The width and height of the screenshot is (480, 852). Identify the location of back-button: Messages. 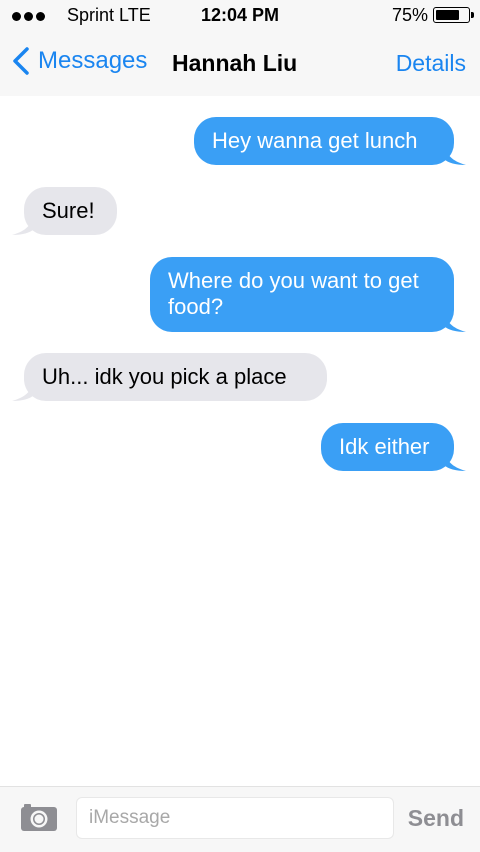
(79, 61).